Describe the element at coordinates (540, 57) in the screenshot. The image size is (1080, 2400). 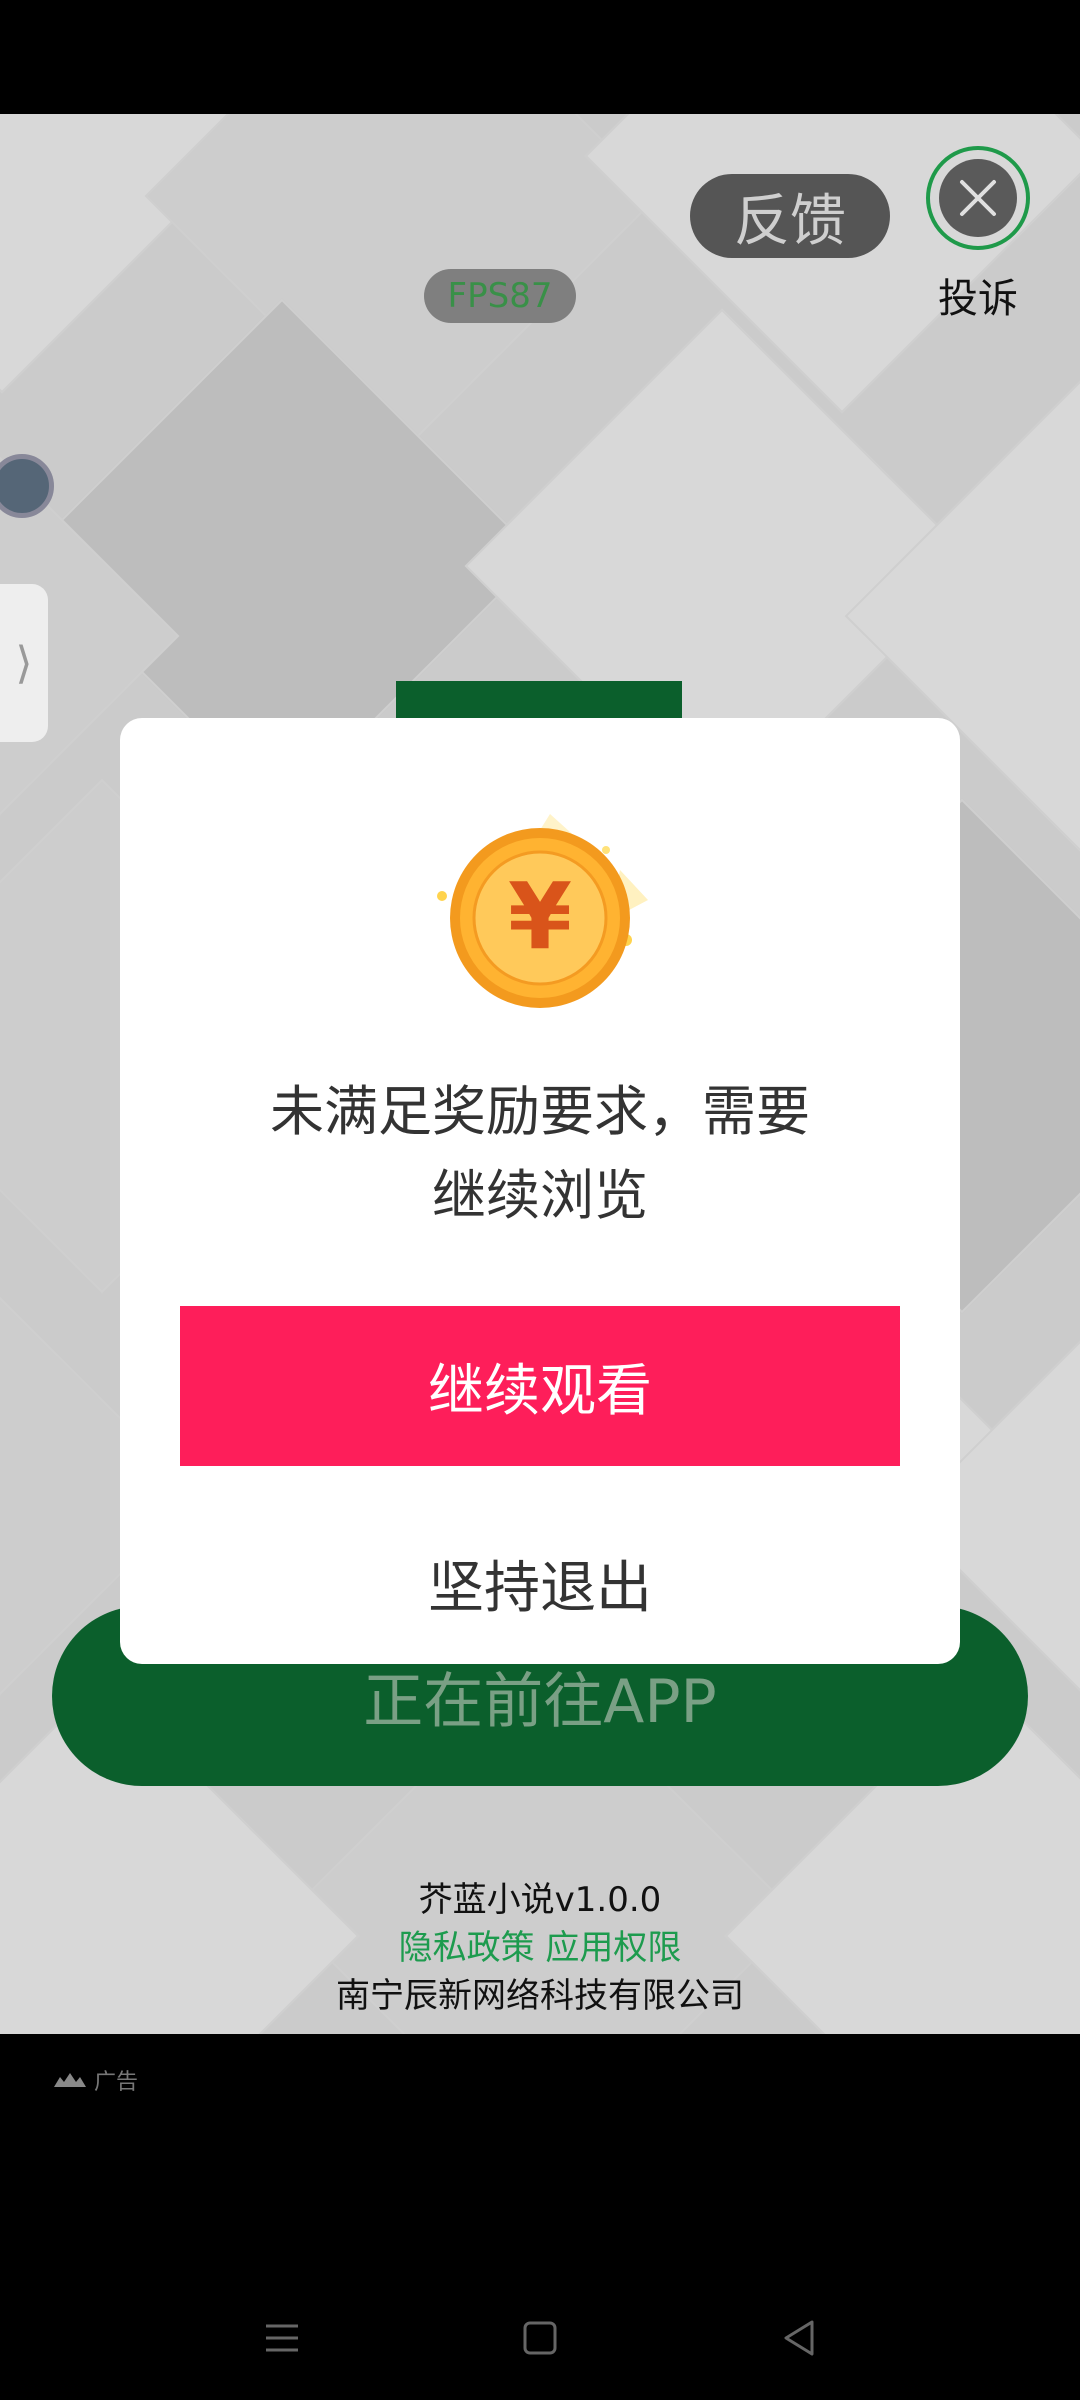
I see `status-bar` at that location.